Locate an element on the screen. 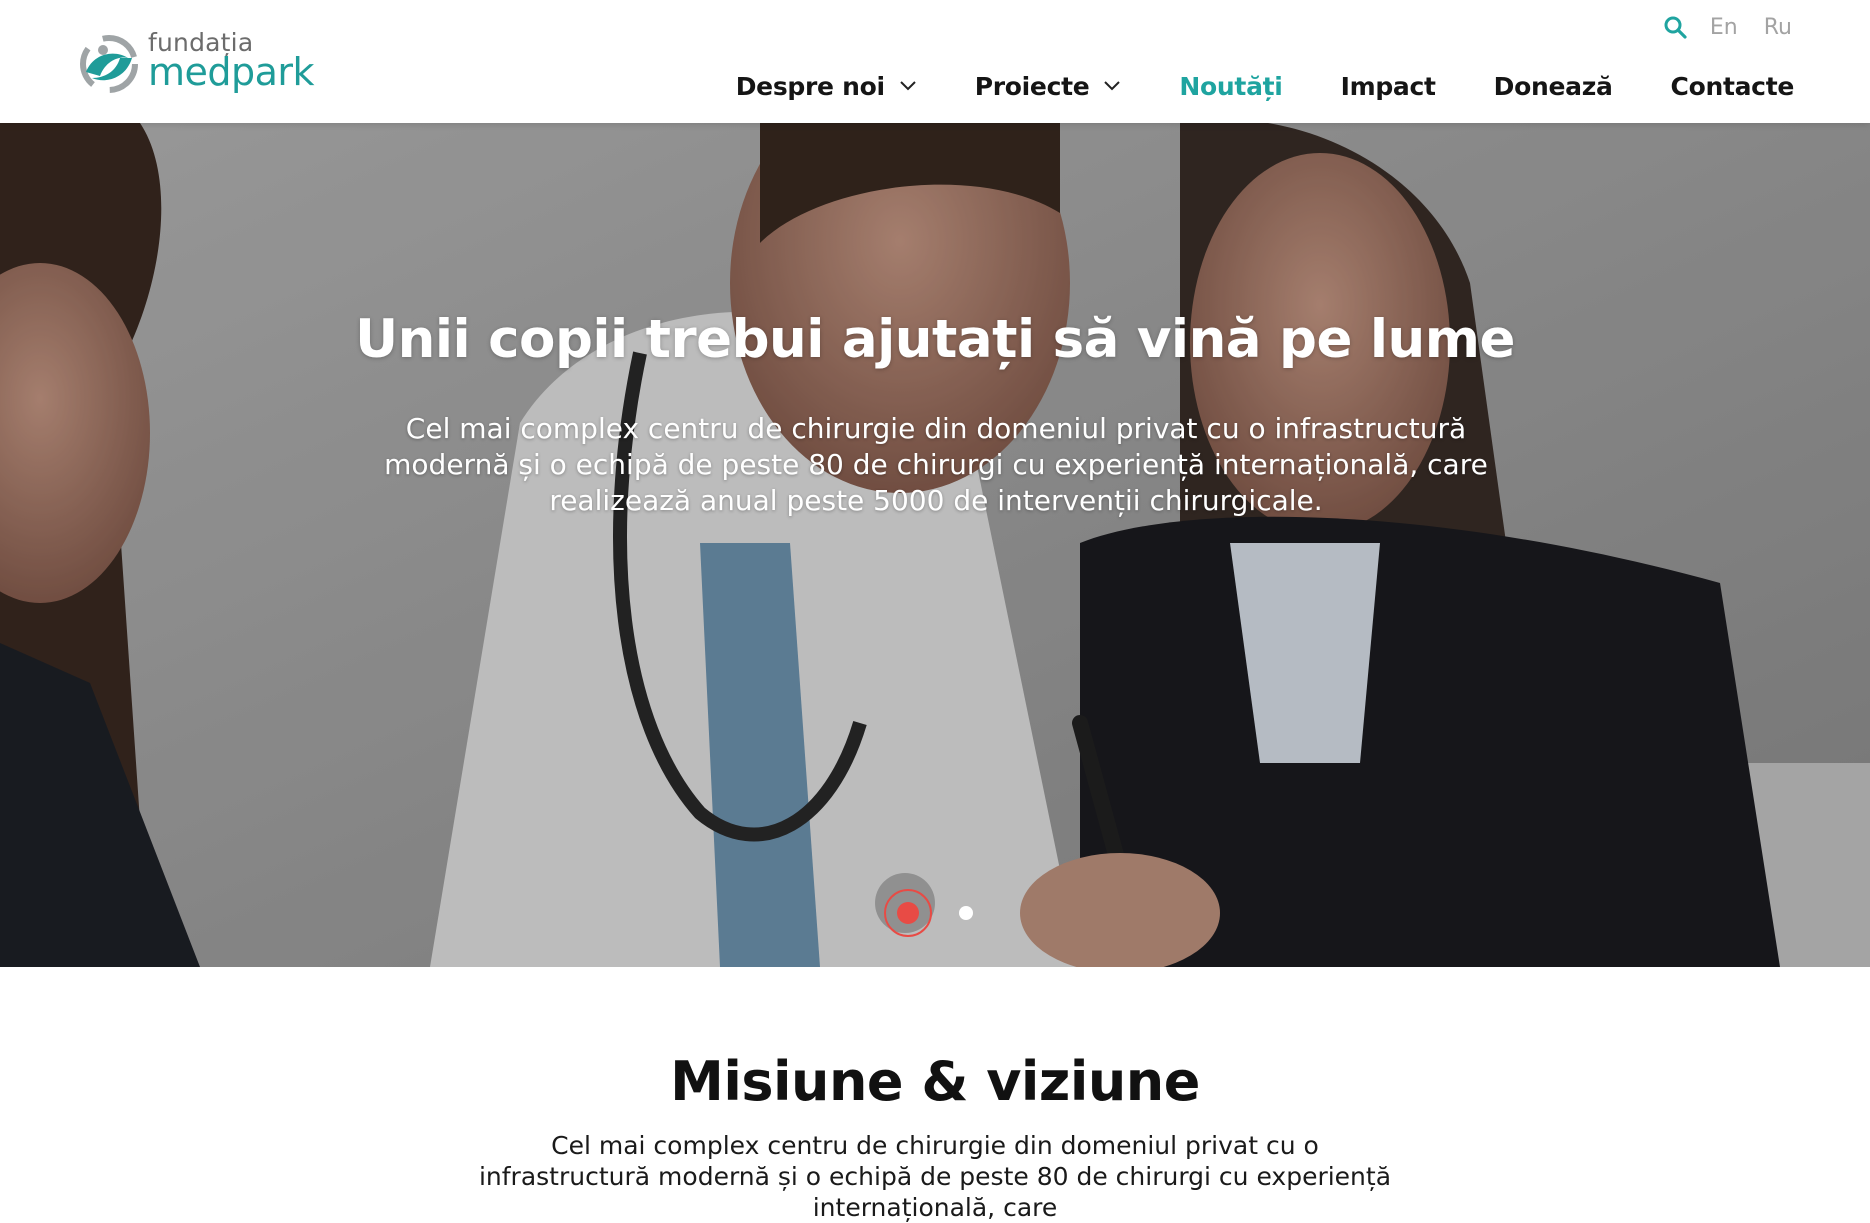 The width and height of the screenshot is (1870, 1223). slider-dot-active is located at coordinates (908, 913).